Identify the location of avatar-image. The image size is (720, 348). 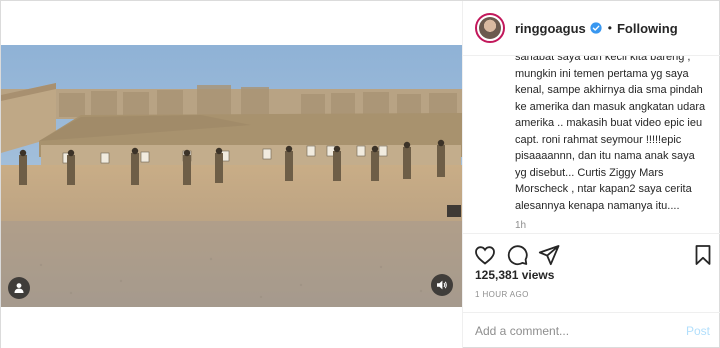
(490, 28).